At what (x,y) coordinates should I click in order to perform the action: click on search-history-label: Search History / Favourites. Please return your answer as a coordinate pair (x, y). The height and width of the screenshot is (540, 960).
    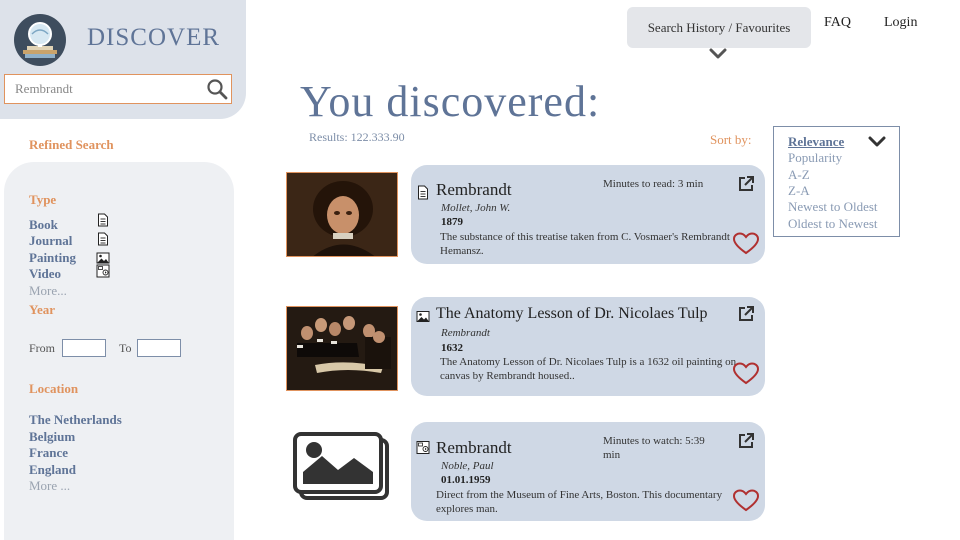
    Looking at the image, I should click on (719, 27).